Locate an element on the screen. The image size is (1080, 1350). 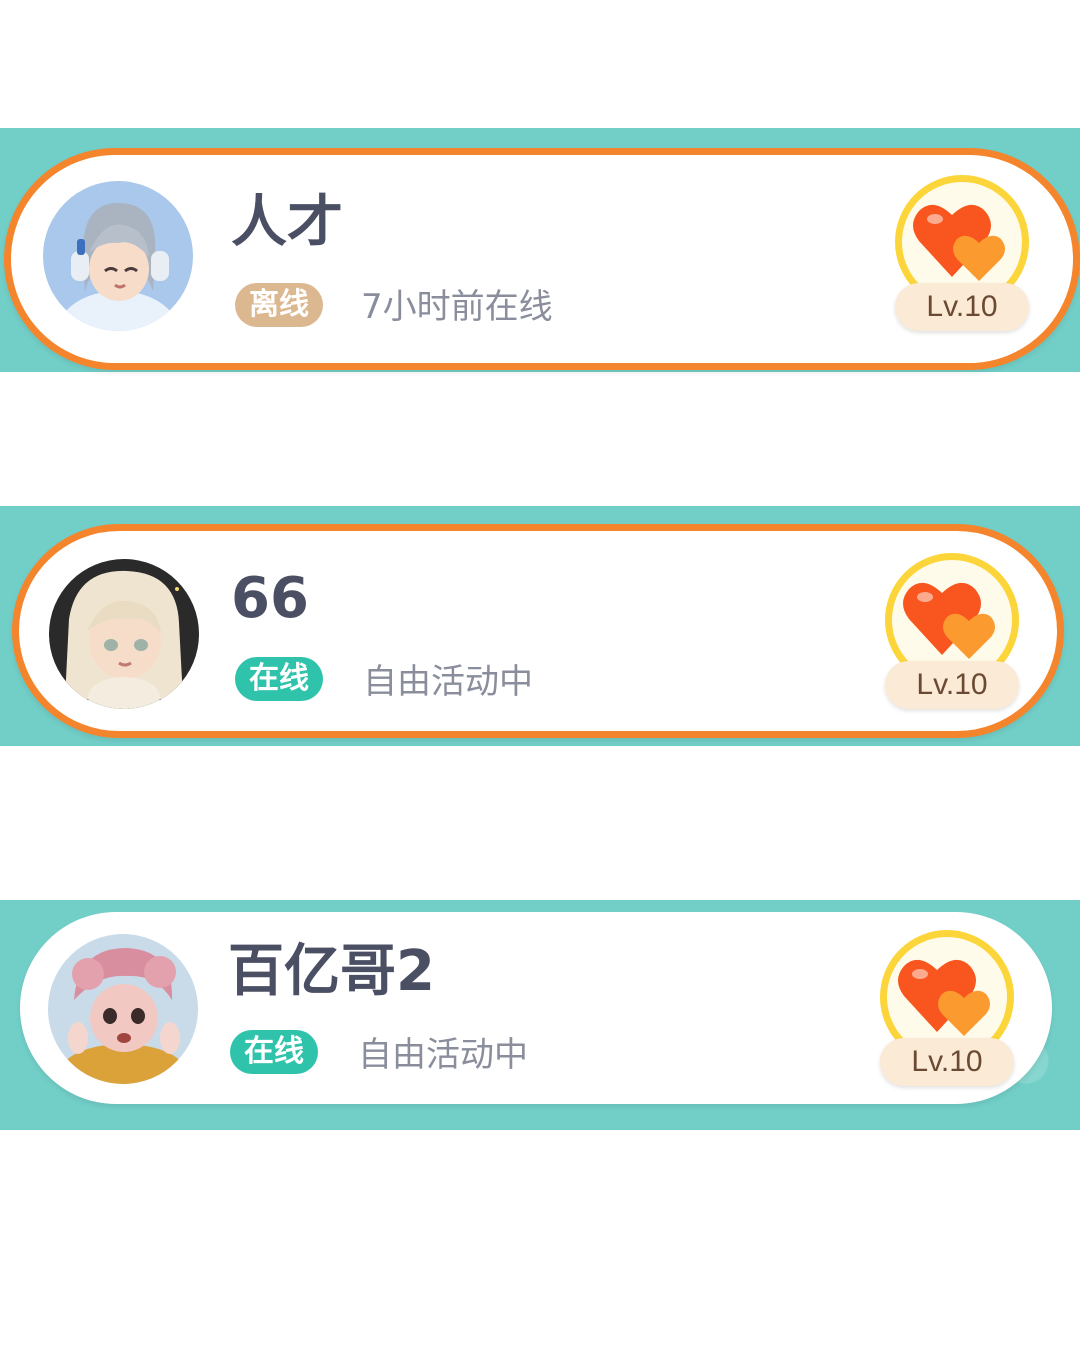
status-detail: 7小时前在线 is located at coordinates (457, 307).